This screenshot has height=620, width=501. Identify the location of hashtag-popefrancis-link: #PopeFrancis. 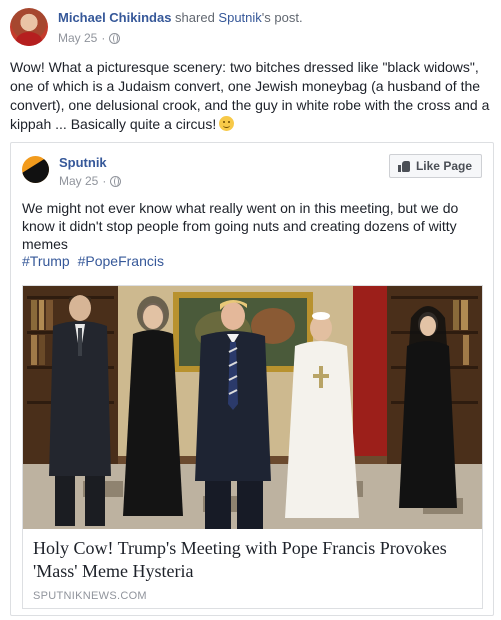
(121, 261).